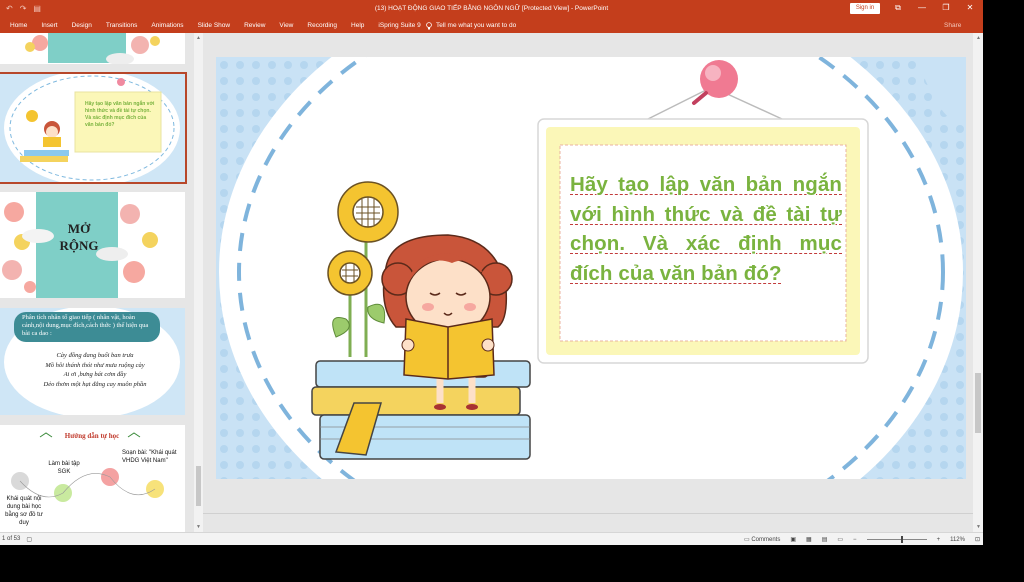 The image size is (1024, 582). What do you see at coordinates (978, 527) in the screenshot?
I see `editor-scroll-down-icon: ▼` at bounding box center [978, 527].